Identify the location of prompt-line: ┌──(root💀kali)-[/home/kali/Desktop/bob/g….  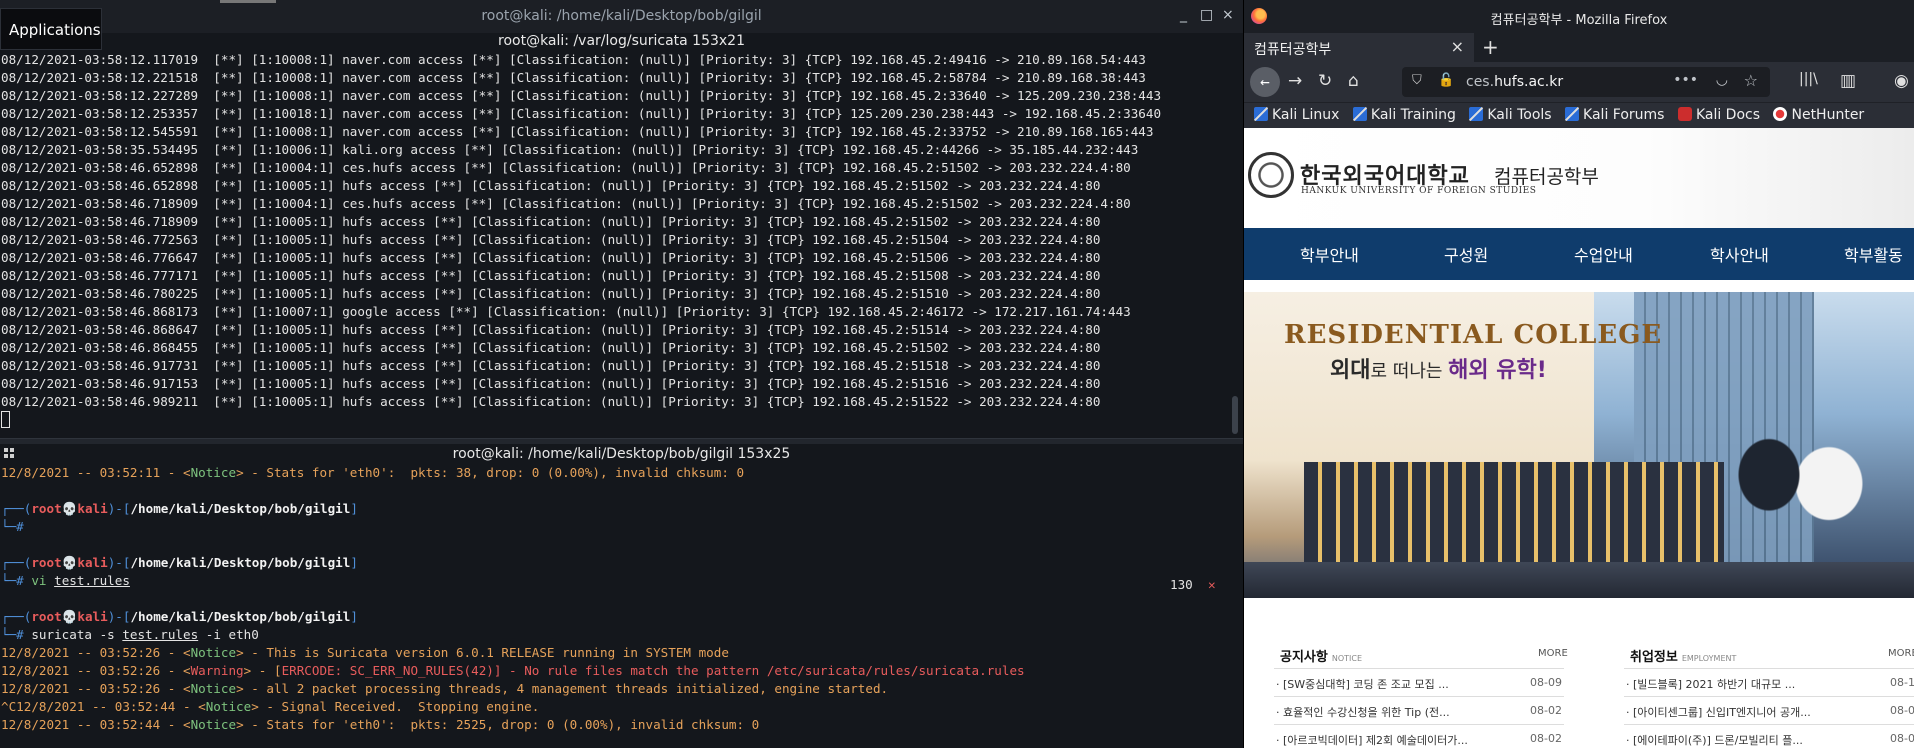
(179, 562).